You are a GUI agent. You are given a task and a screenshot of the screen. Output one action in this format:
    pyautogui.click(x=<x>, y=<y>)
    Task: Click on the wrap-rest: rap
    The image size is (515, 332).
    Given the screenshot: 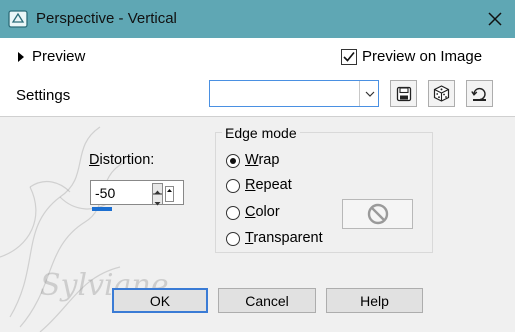 What is the action you would take?
    pyautogui.click(x=269, y=160)
    